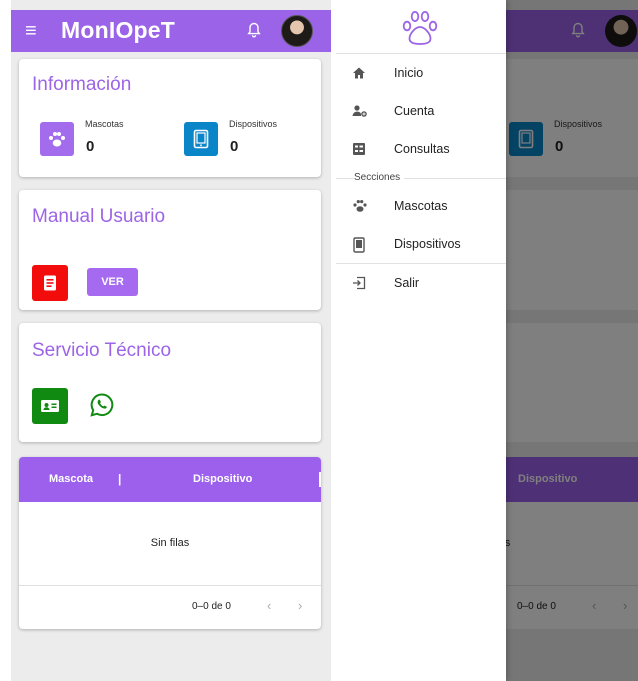 Image resolution: width=638 pixels, height=681 pixels. I want to click on home-icon, so click(359, 75).